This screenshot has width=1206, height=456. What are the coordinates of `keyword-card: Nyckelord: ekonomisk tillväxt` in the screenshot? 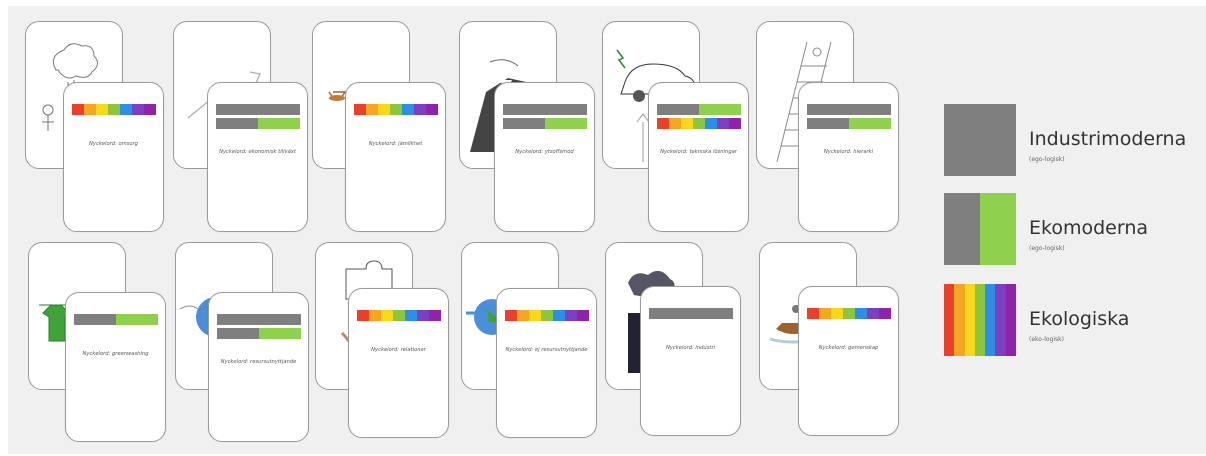 It's located at (257, 157).